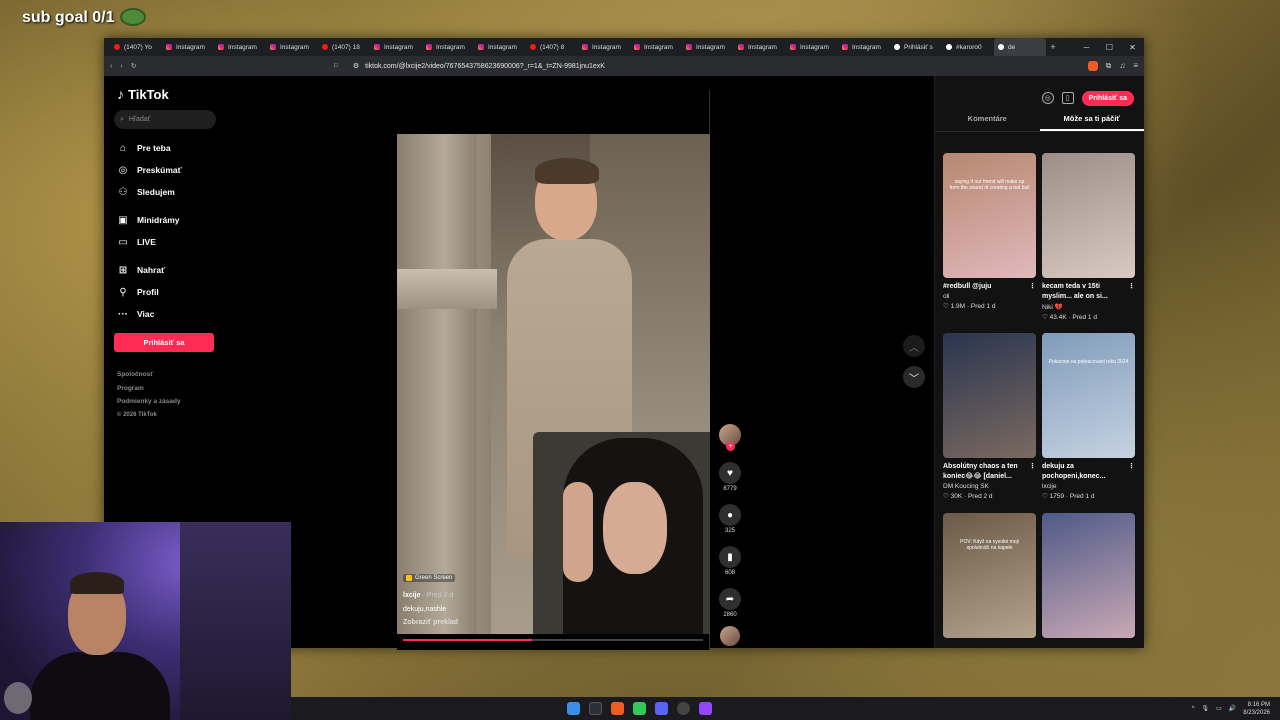  I want to click on search-input: ⌕ Hľadať, so click(165, 119).